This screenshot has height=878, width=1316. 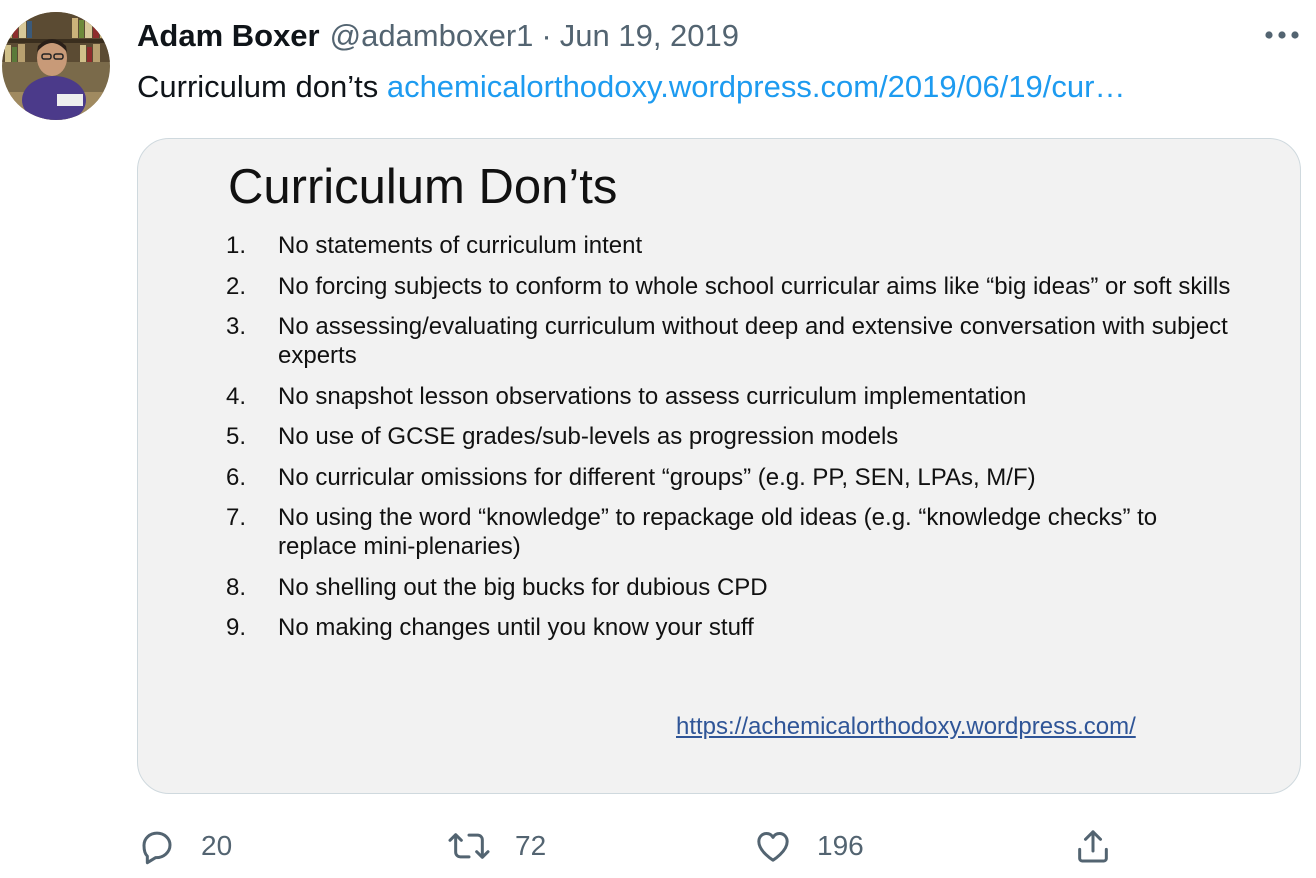 I want to click on list-item-number: 1., so click(x=236, y=245).